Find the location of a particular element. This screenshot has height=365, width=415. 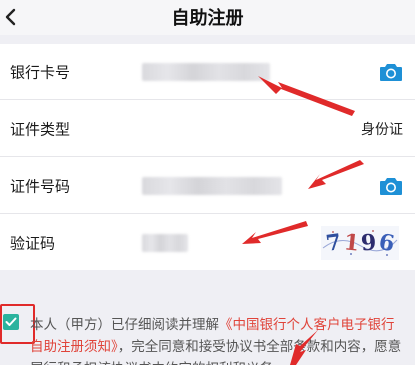

captcha-char: 1 is located at coordinates (351, 243).